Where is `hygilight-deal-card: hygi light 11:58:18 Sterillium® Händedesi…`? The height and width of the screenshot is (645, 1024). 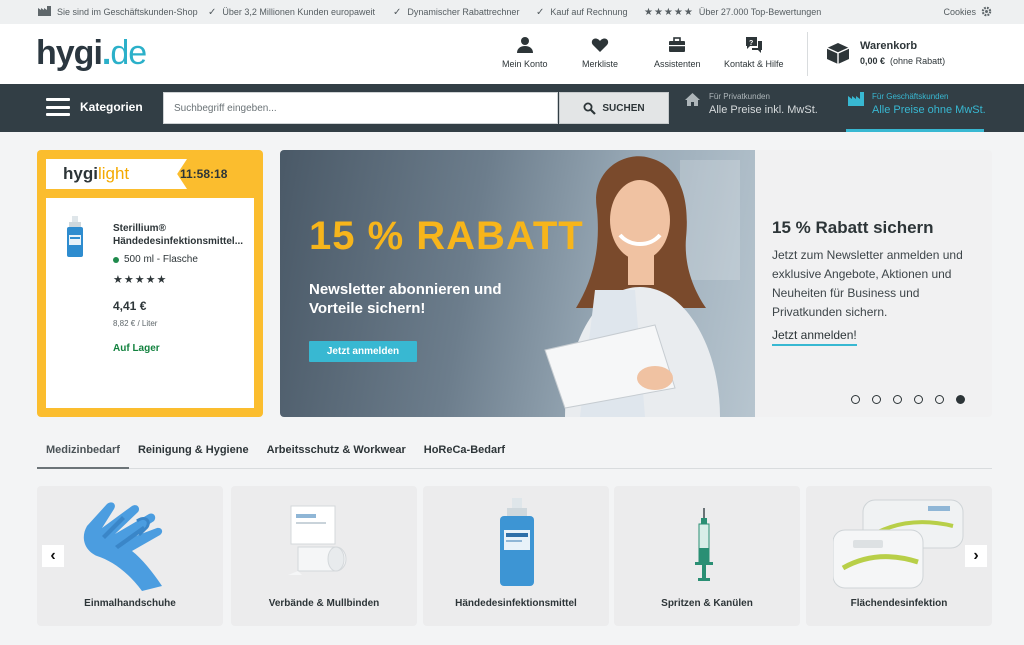 hygilight-deal-card: hygi light 11:58:18 Sterillium® Händedesi… is located at coordinates (150, 283).